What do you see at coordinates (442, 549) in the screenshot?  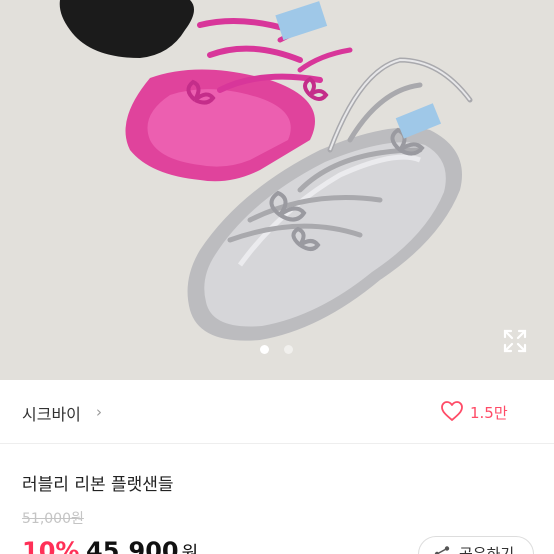 I see `share-icon` at bounding box center [442, 549].